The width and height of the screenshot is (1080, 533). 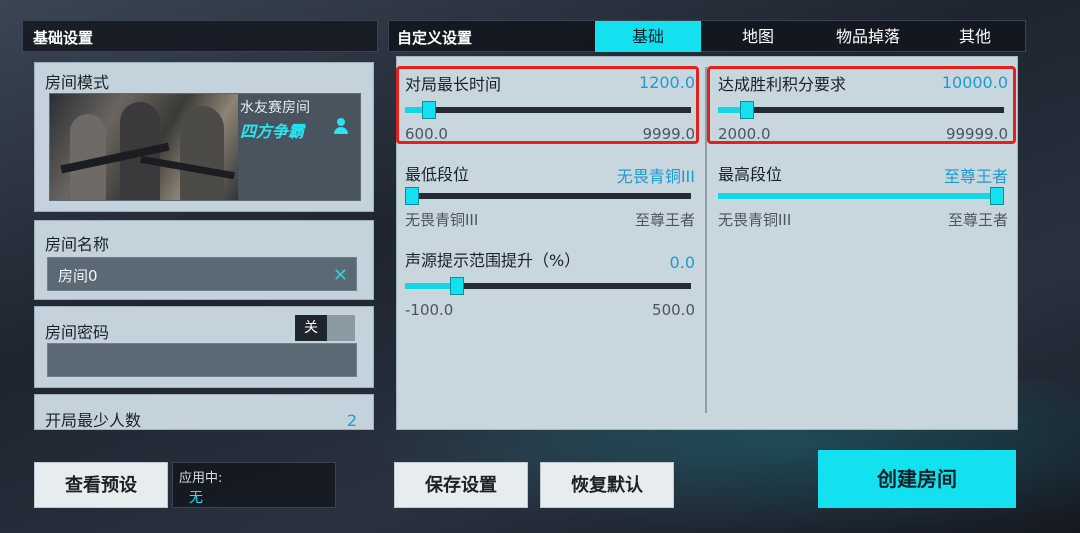 What do you see at coordinates (437, 174) in the screenshot?
I see `setting-label: 最低段位` at bounding box center [437, 174].